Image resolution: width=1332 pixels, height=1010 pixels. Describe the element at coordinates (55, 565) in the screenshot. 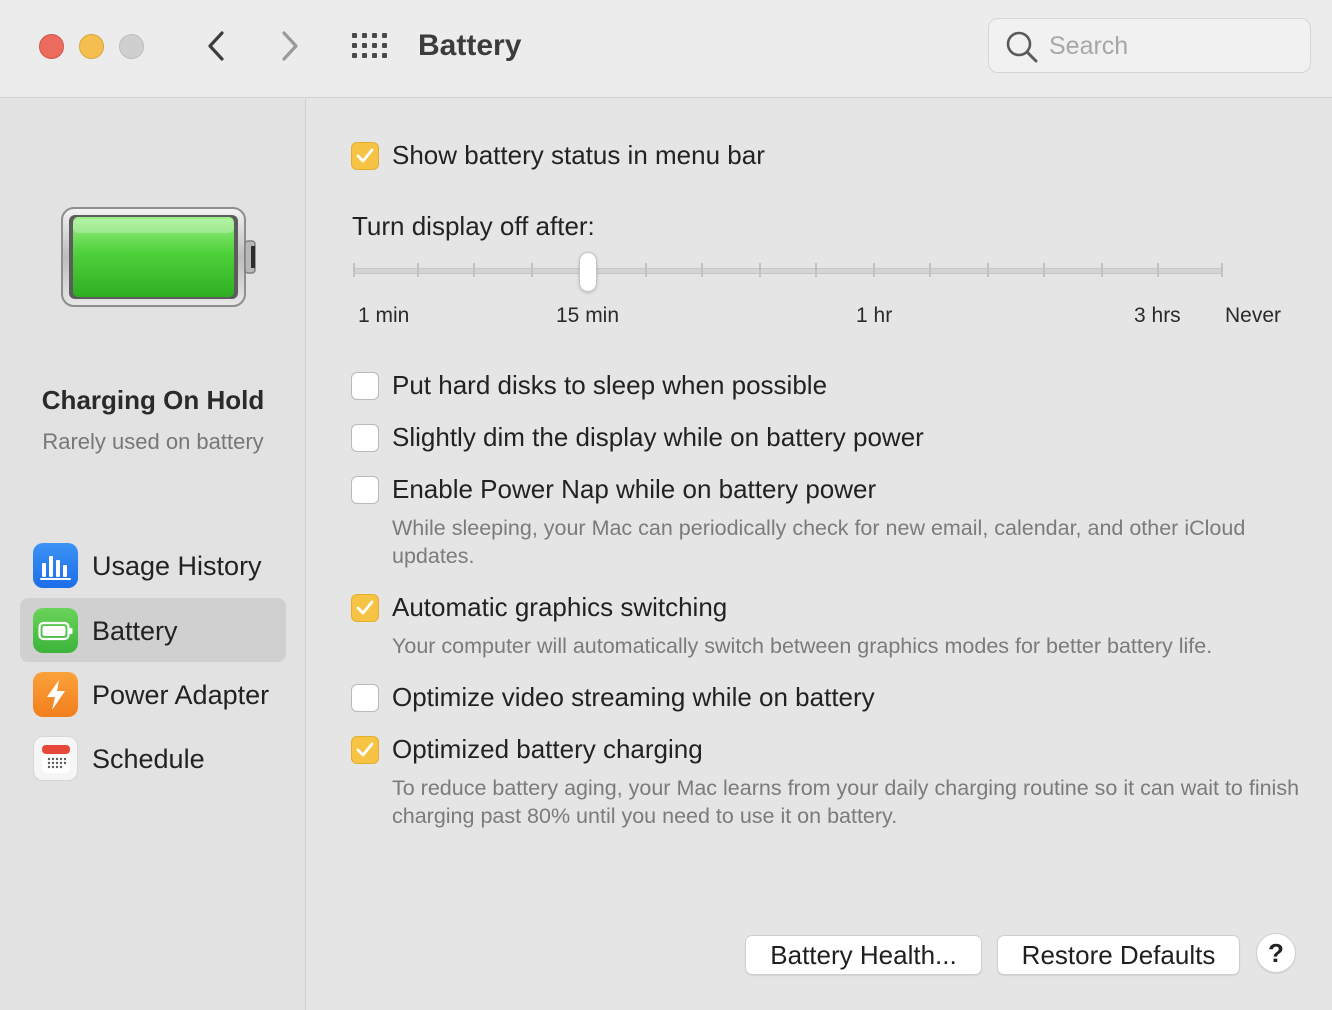

I see `chart-bars-icon` at that location.